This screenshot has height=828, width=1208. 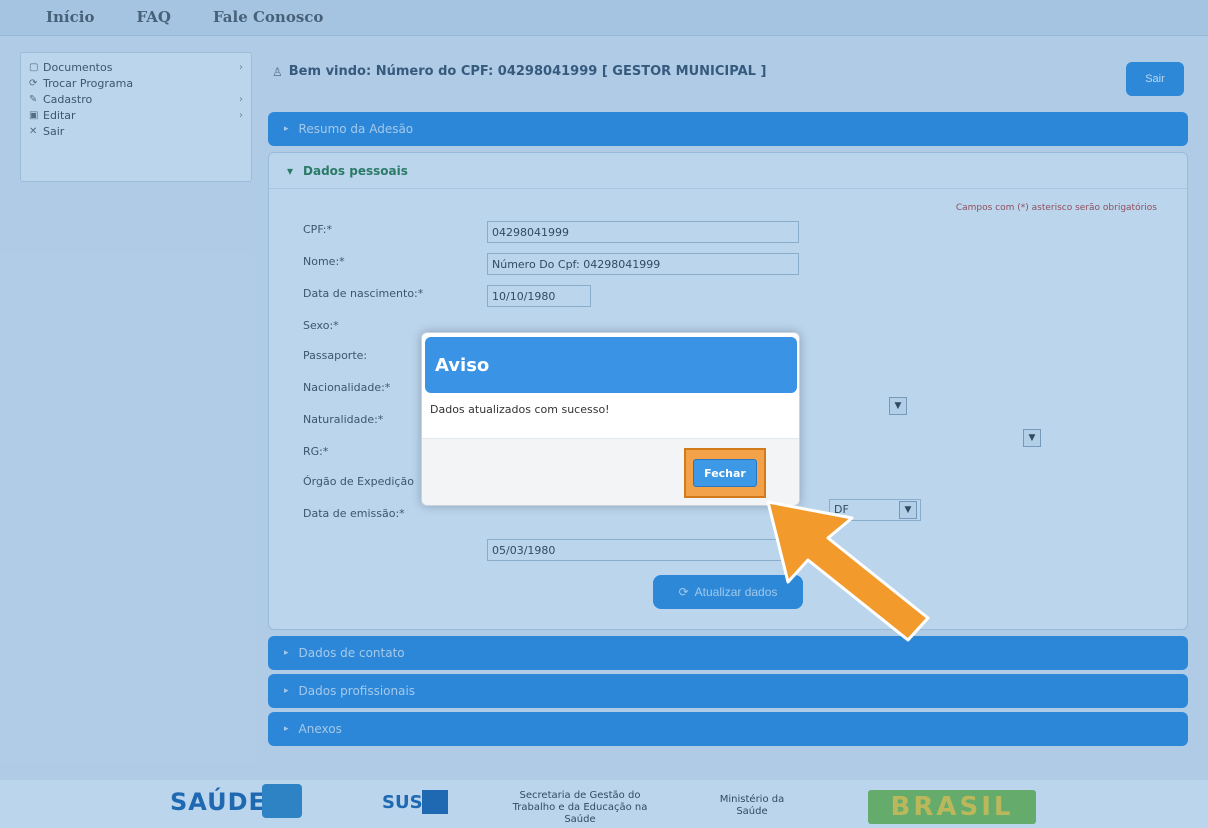 I want to click on dialog-title: Aviso, so click(x=611, y=365).